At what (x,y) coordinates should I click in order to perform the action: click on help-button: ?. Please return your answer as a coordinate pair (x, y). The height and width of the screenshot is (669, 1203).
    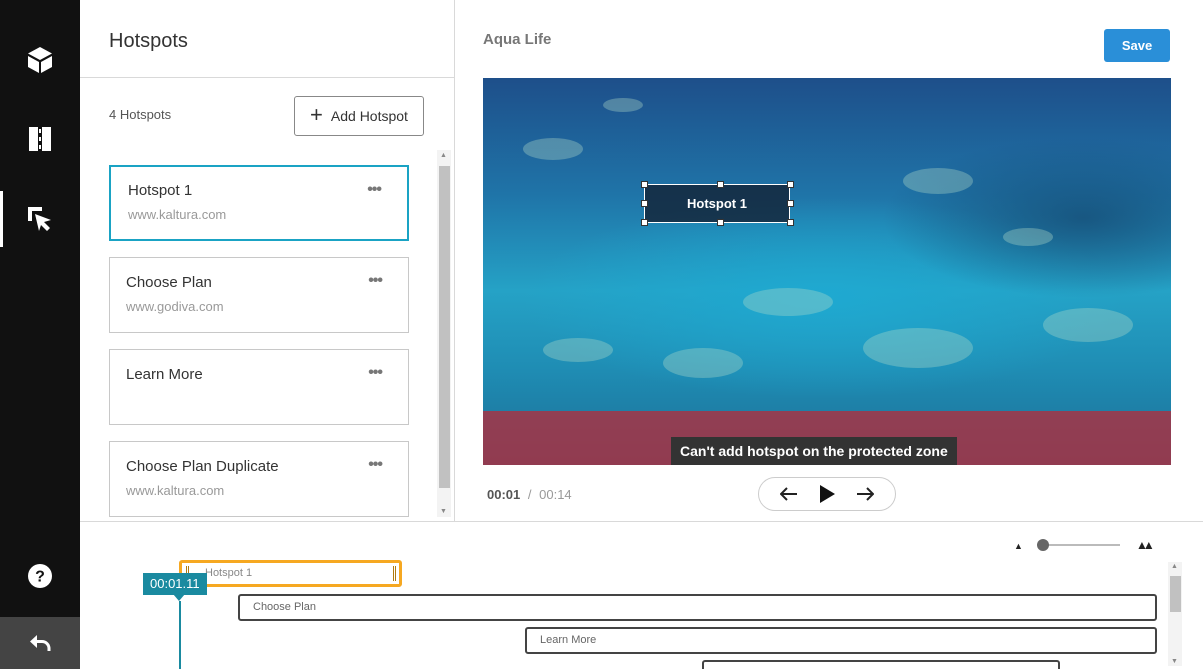
    Looking at the image, I should click on (40, 576).